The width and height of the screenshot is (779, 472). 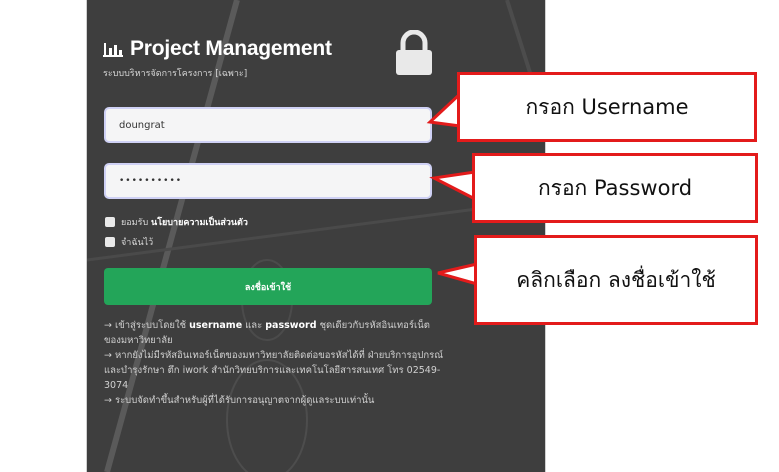 What do you see at coordinates (254, 325) in the screenshot?
I see `note-1-and: และ` at bounding box center [254, 325].